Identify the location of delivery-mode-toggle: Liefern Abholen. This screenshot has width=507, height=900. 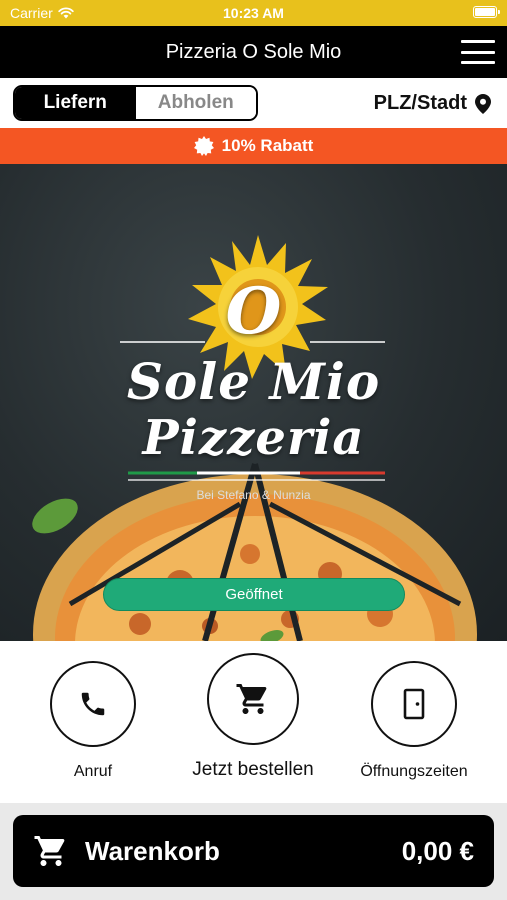
(135, 103).